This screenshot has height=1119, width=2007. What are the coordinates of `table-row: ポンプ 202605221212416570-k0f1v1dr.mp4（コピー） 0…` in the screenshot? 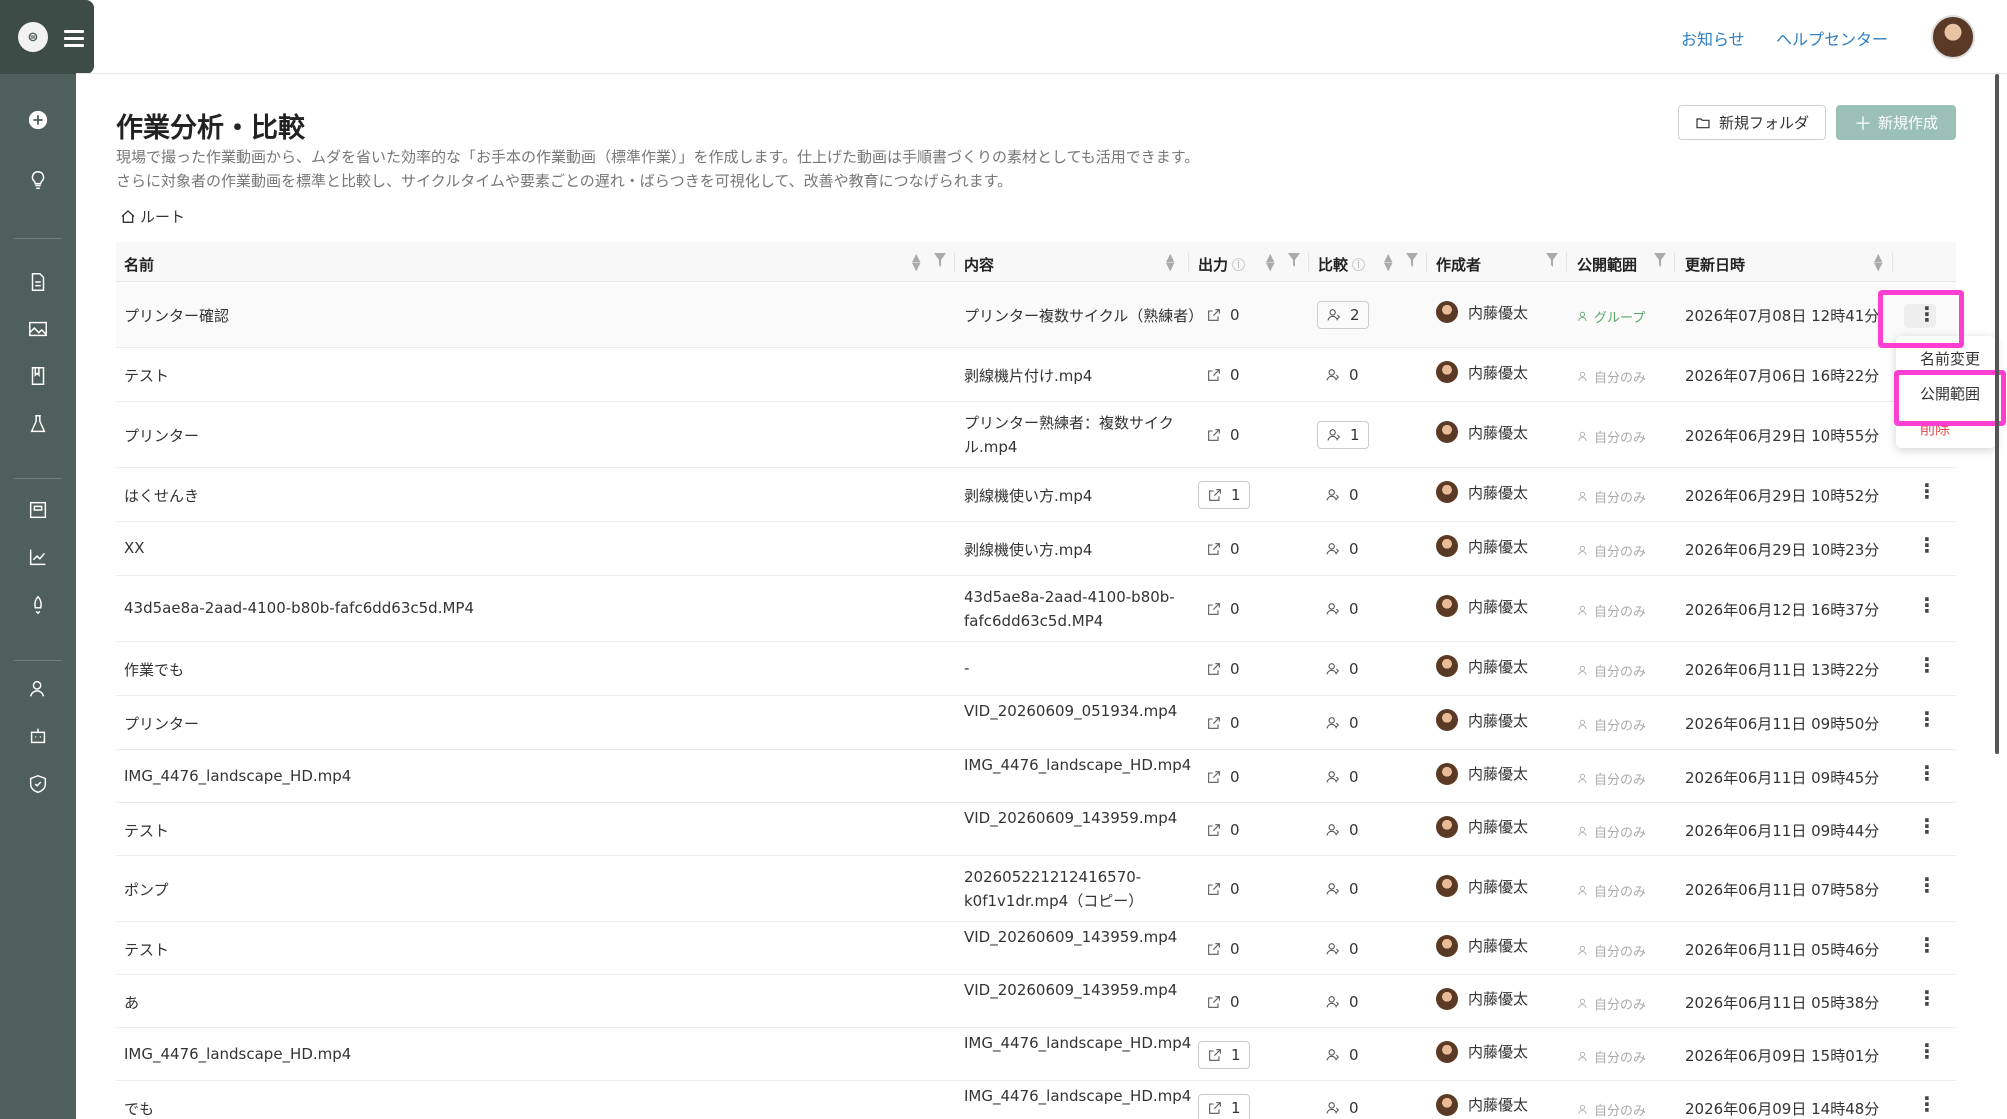 It's located at (1036, 889).